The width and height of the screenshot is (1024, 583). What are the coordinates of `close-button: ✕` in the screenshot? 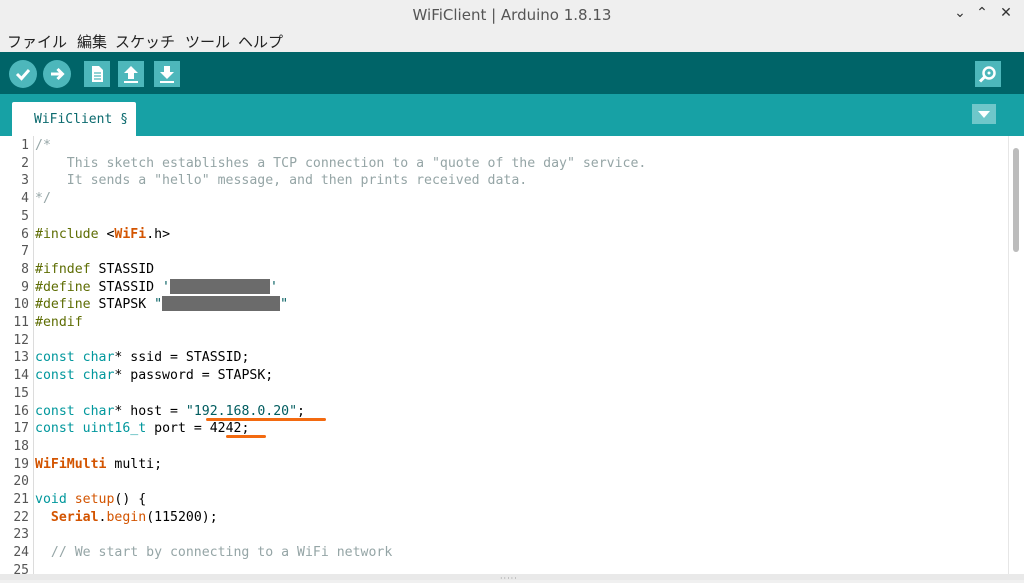 It's located at (1006, 13).